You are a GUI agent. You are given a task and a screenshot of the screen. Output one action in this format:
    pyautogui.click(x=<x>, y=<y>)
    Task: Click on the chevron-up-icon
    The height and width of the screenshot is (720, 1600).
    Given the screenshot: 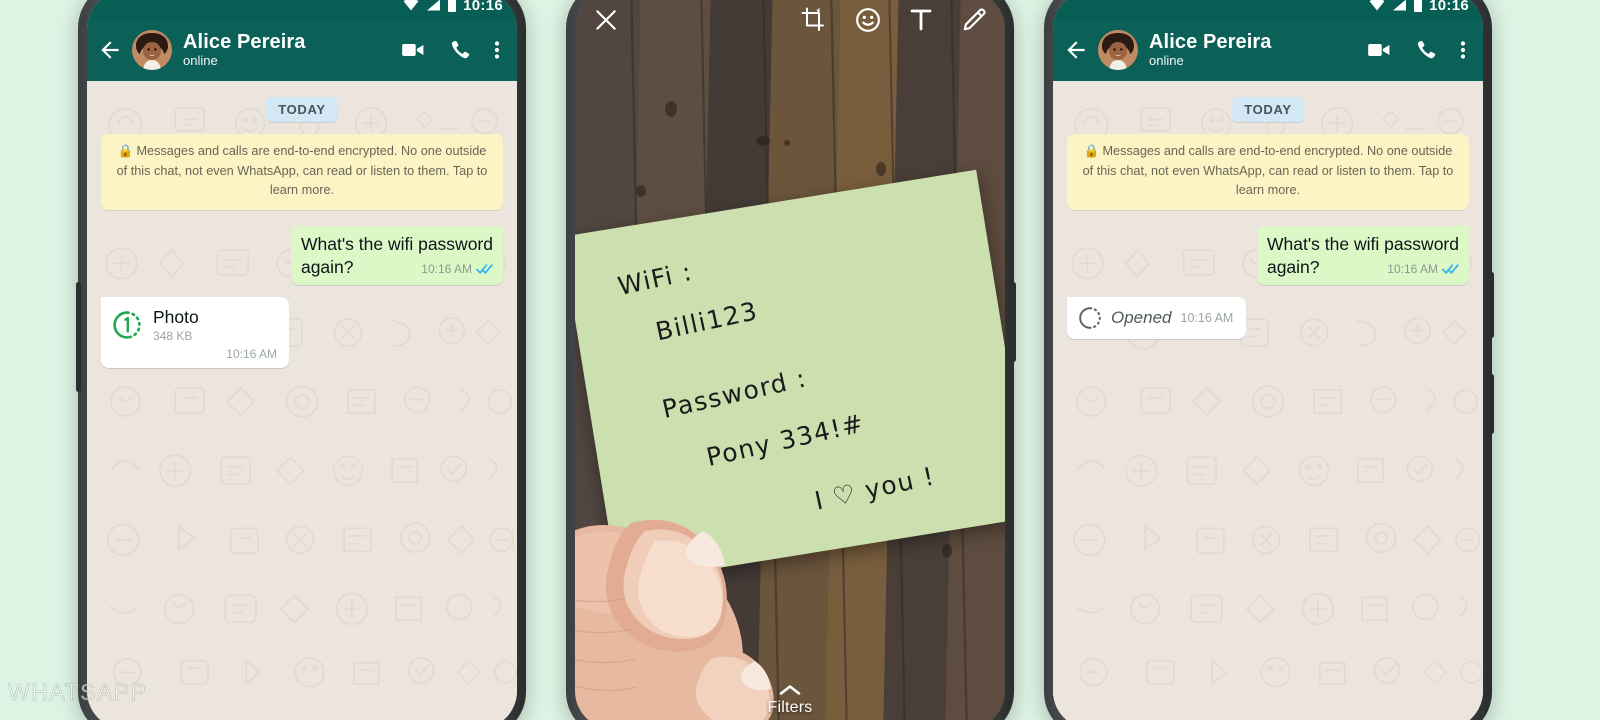 What is the action you would take?
    pyautogui.click(x=790, y=690)
    